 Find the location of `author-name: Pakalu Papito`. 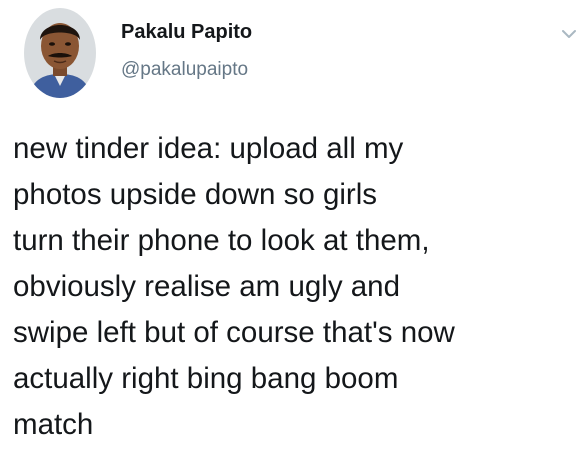

author-name: Pakalu Papito is located at coordinates (186, 32).